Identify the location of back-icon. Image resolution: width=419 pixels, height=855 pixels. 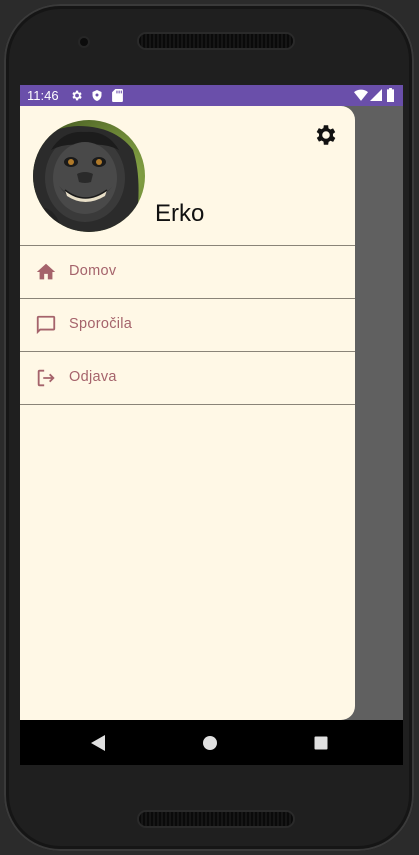
(98, 742).